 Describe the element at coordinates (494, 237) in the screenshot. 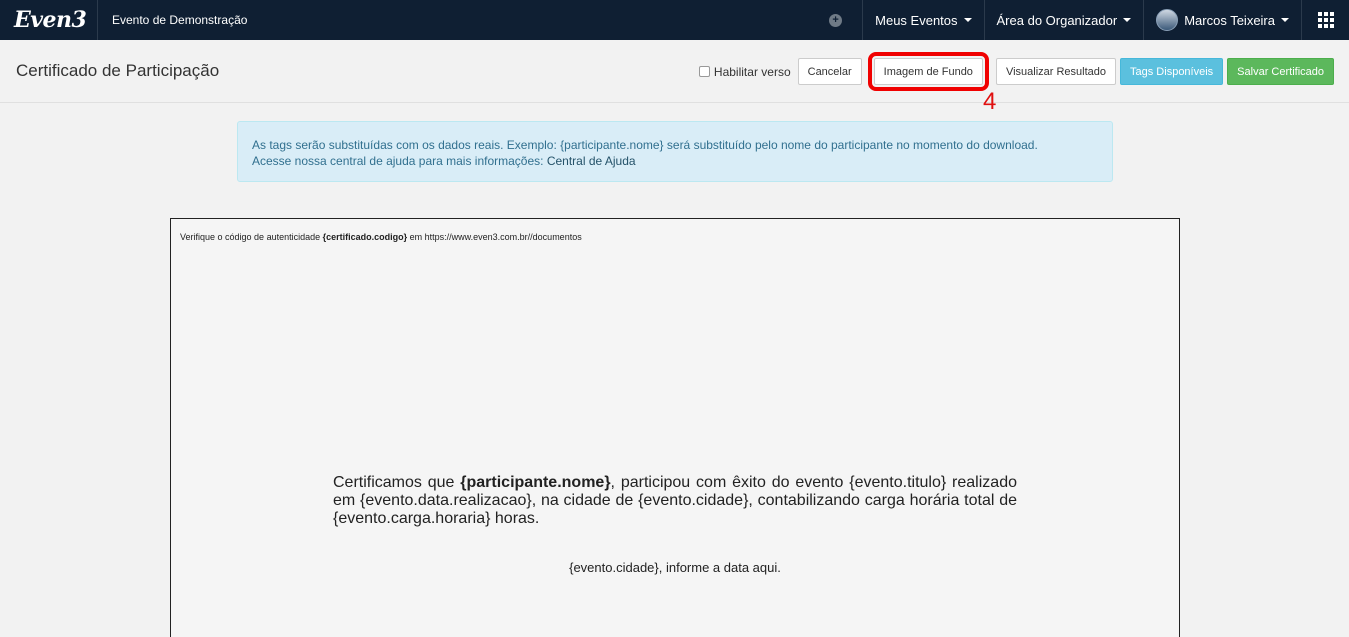

I see `verify-suffix: em https://www.even3.com.br//documentos` at that location.